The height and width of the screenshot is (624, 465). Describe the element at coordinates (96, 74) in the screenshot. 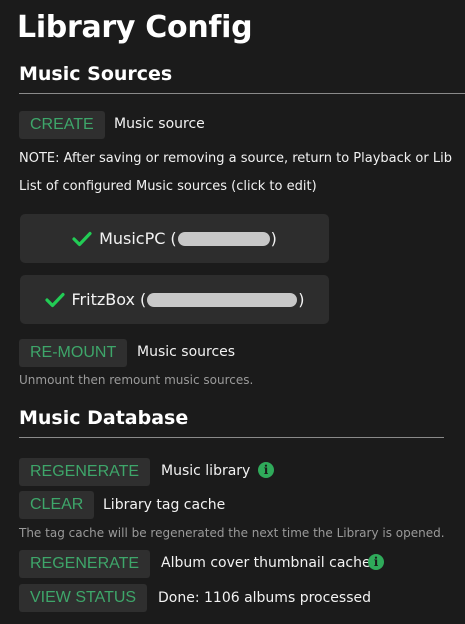

I see `section-heading-music-sources: Music Sources` at that location.